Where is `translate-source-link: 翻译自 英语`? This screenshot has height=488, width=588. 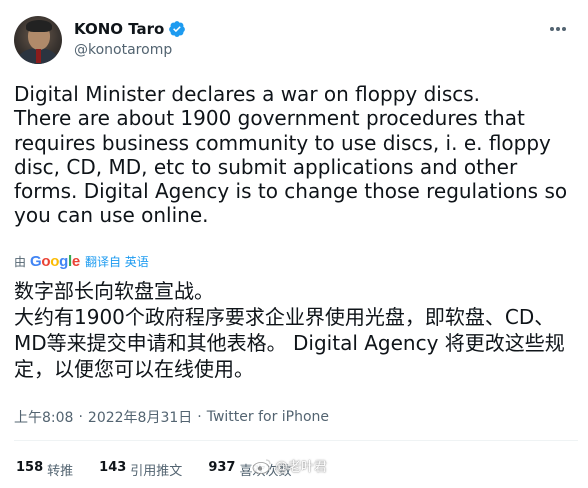
translate-source-link: 翻译自 英语 is located at coordinates (117, 261).